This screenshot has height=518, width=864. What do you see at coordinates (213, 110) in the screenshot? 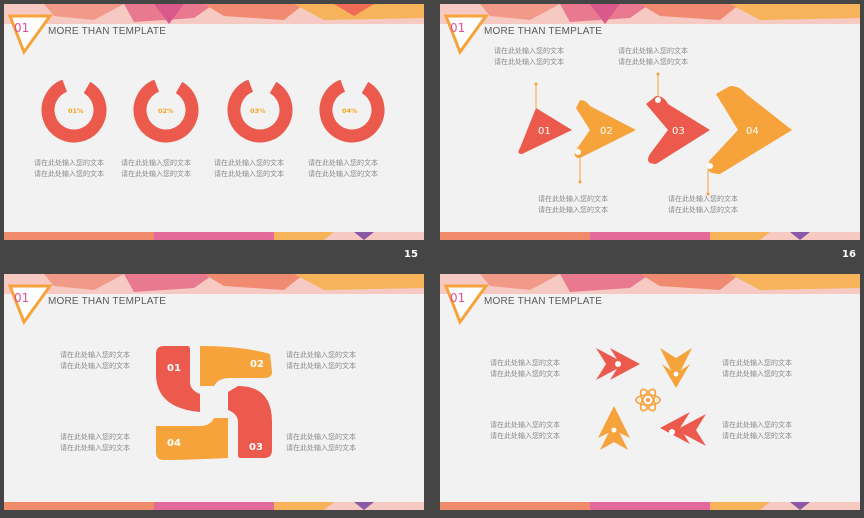
I see `ring-charts: 01% 02% 03% 04%` at bounding box center [213, 110].